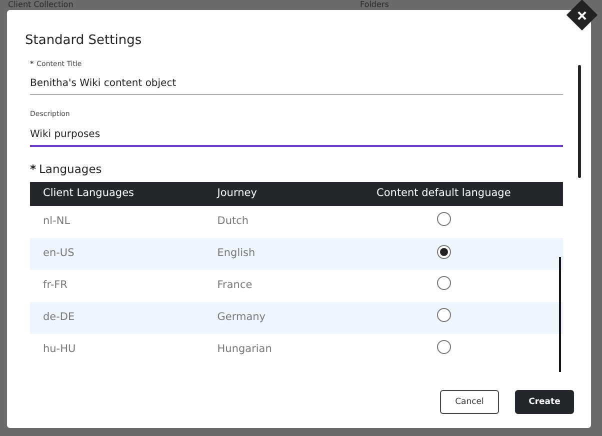  I want to click on table-cell: de-DE, so click(59, 316).